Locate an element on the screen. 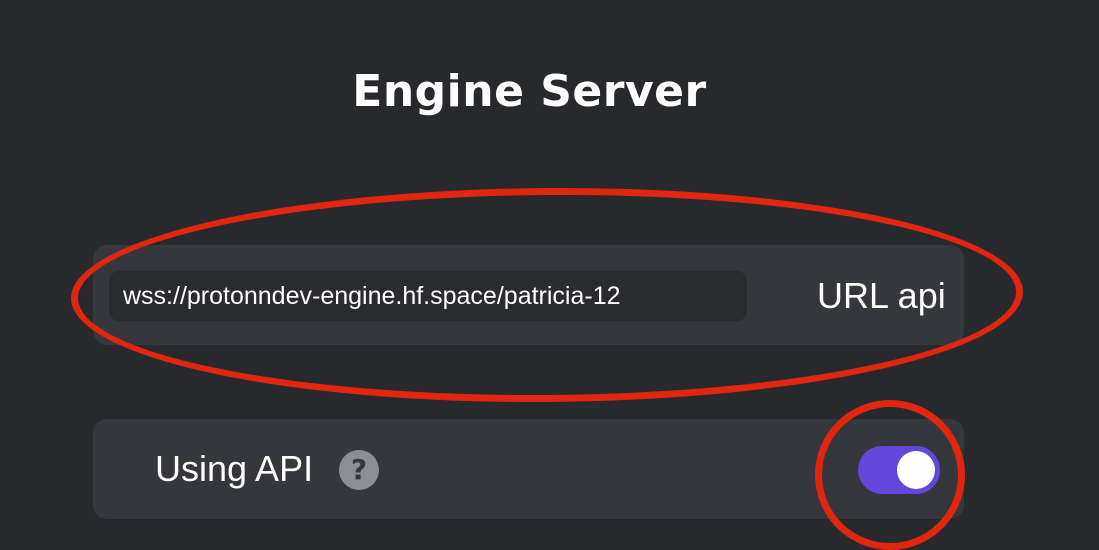 The width and height of the screenshot is (1099, 550). engine-url-row: URL api is located at coordinates (528, 295).